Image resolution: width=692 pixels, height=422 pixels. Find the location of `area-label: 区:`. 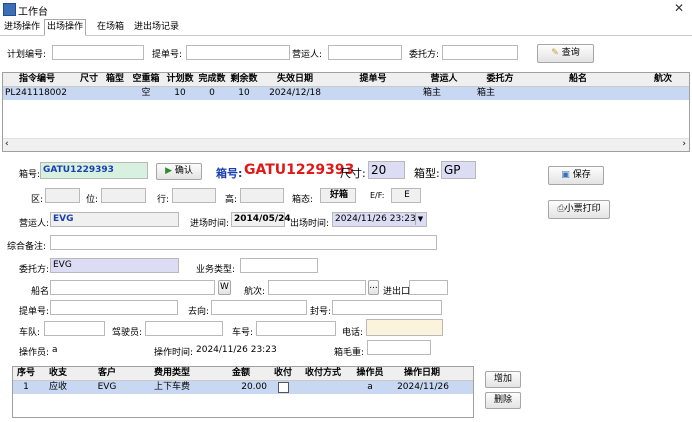

area-label: 区: is located at coordinates (37, 200).